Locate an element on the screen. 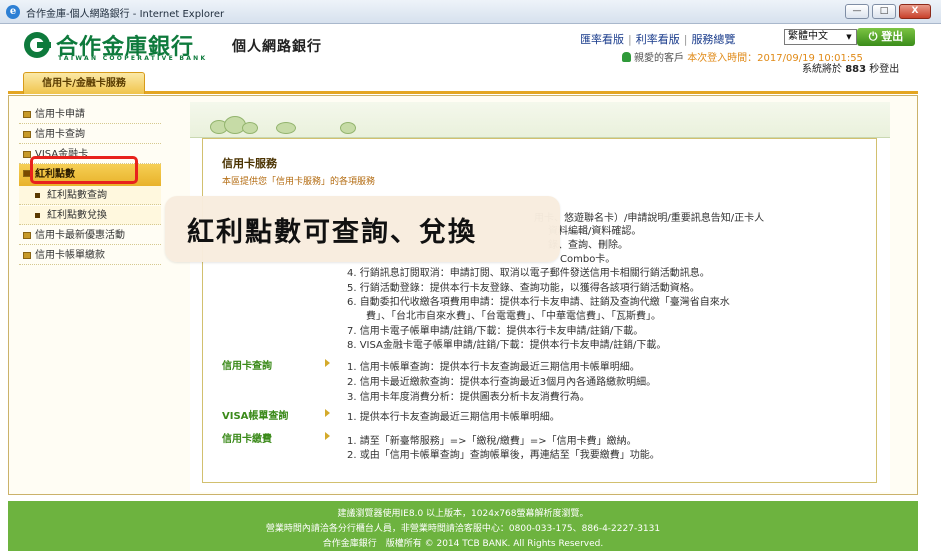 The width and height of the screenshot is (941, 551). minimize-button: — is located at coordinates (857, 11).